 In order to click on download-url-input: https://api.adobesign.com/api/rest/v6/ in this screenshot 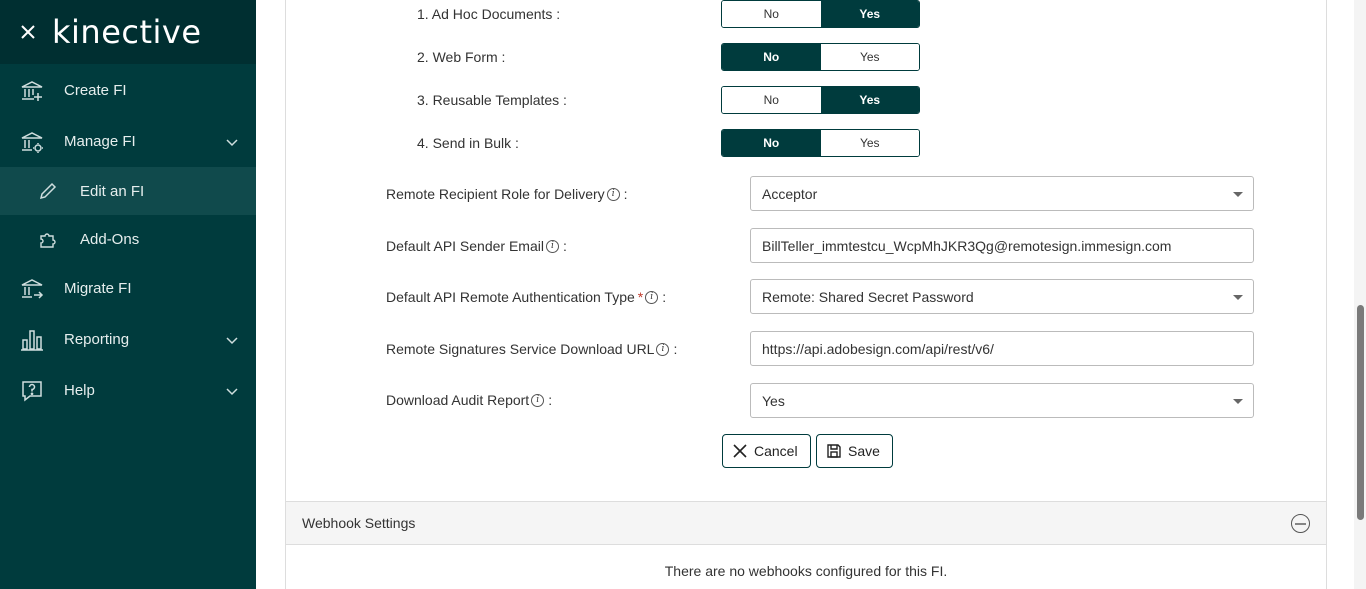, I will do `click(1002, 348)`.